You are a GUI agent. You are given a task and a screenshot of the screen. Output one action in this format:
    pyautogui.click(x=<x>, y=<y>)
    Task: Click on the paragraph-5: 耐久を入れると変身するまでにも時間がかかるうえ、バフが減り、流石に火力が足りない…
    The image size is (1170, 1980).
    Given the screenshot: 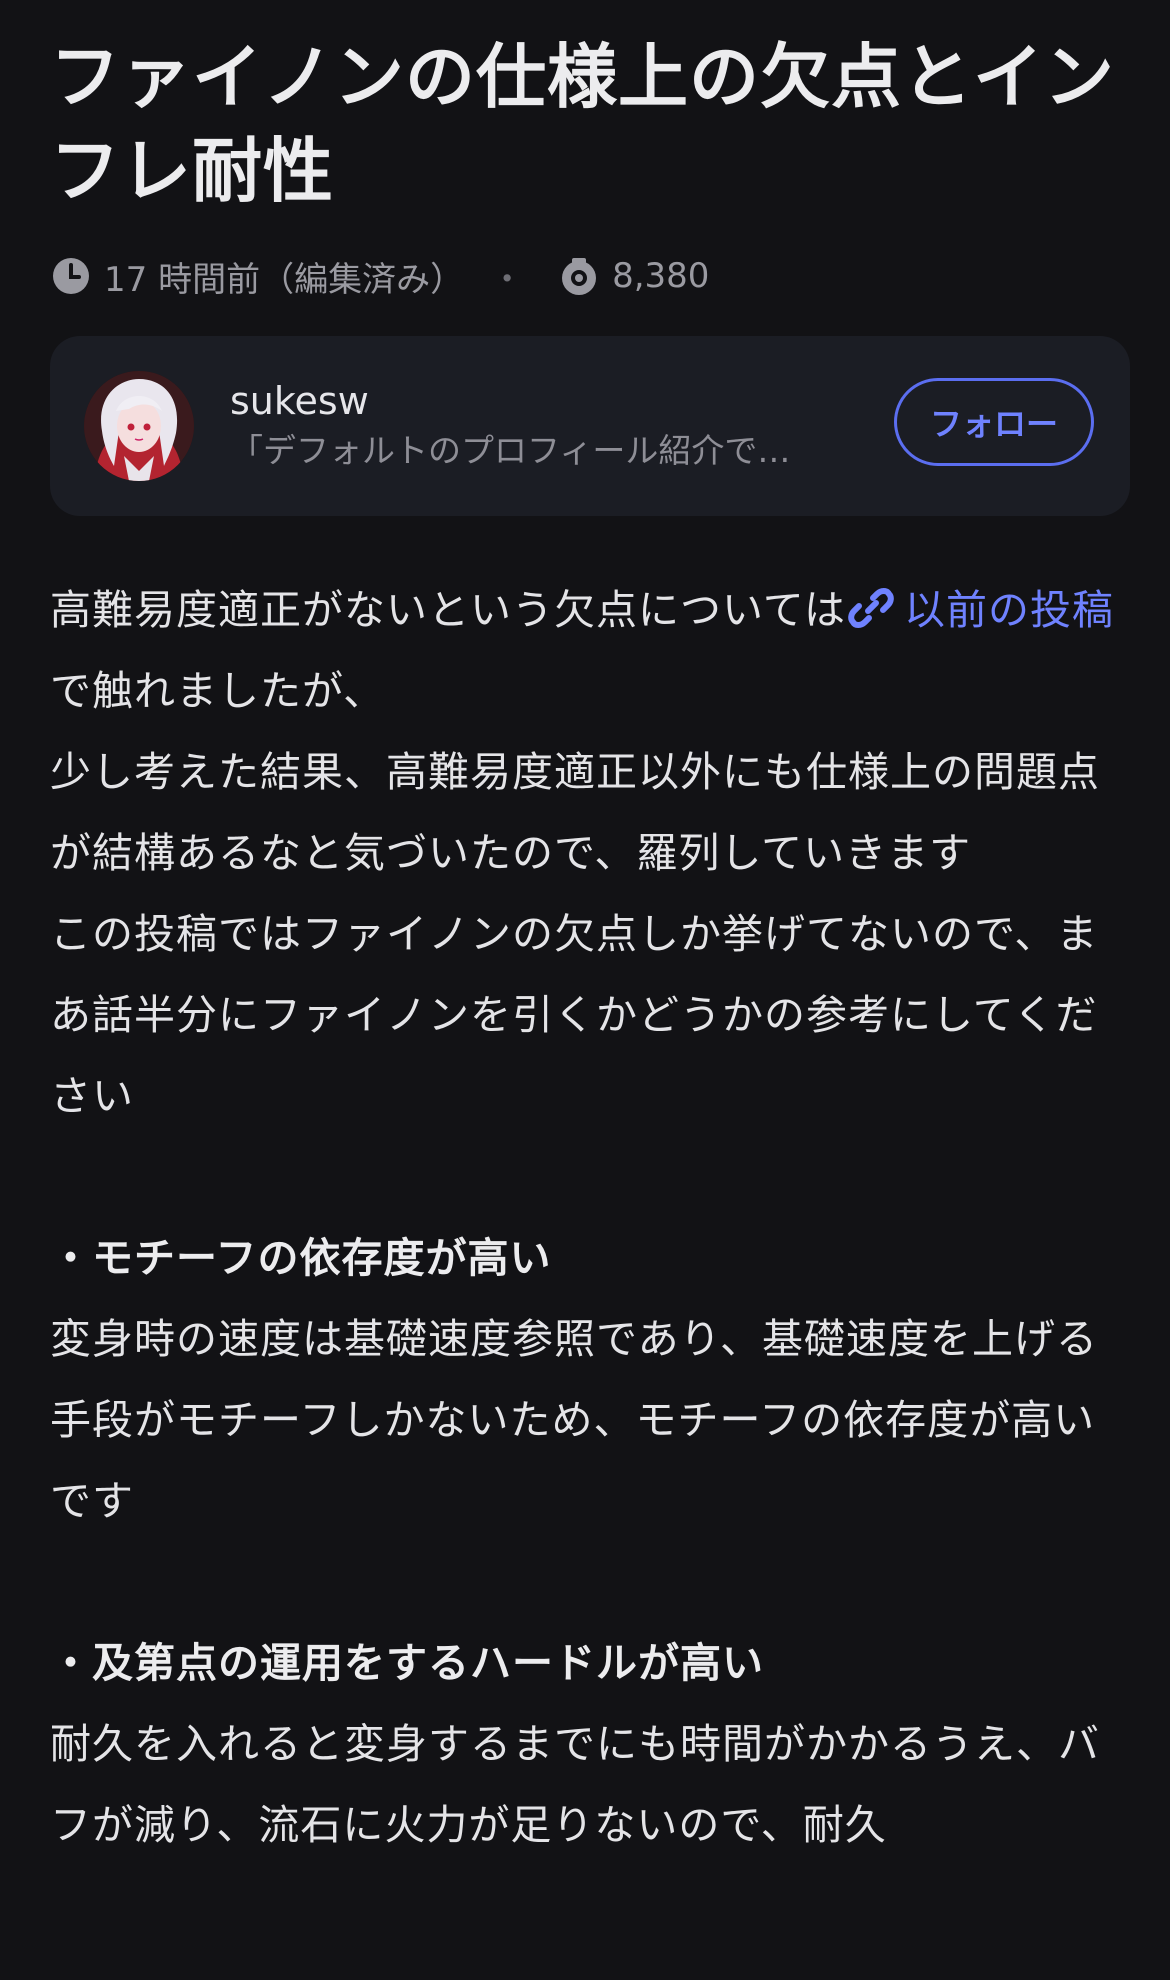 What is the action you would take?
    pyautogui.click(x=575, y=1784)
    